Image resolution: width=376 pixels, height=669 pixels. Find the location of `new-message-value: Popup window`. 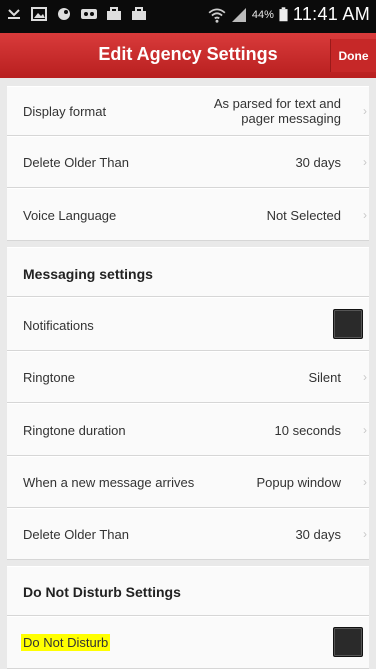

new-message-value: Popup window is located at coordinates (298, 482).